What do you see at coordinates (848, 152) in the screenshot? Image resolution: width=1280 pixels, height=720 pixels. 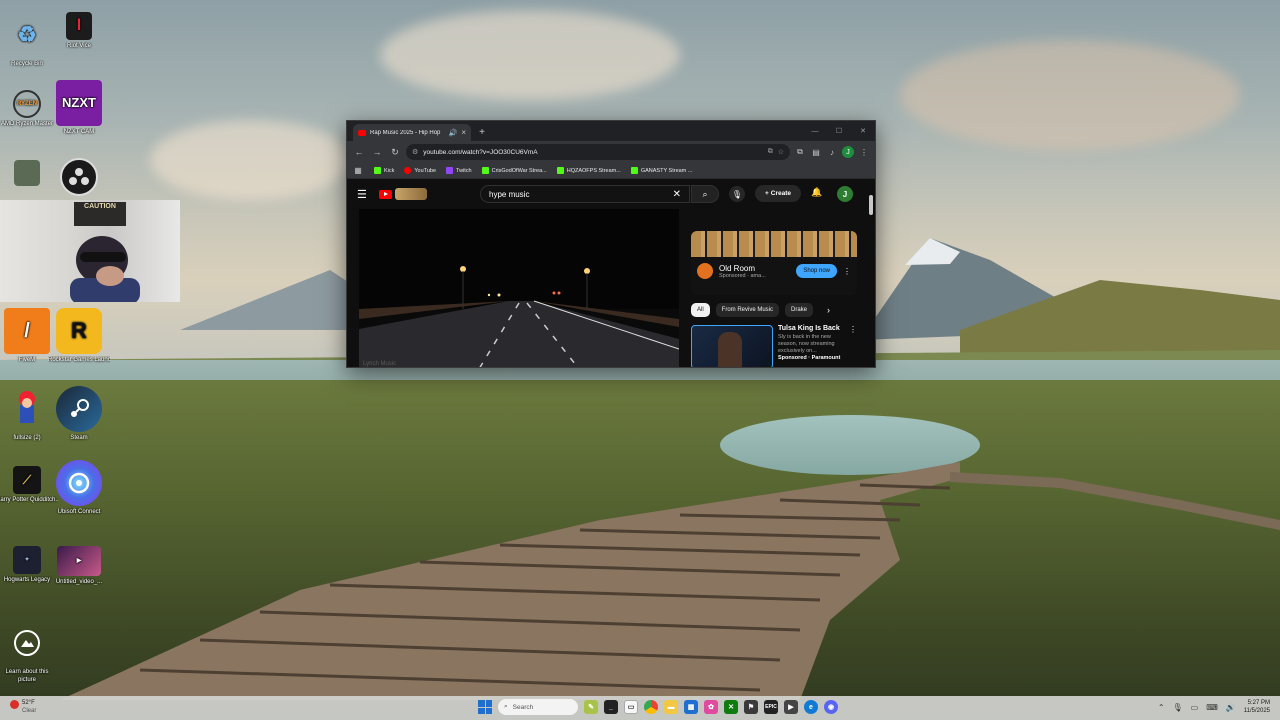 I see `profile-avatar: J` at bounding box center [848, 152].